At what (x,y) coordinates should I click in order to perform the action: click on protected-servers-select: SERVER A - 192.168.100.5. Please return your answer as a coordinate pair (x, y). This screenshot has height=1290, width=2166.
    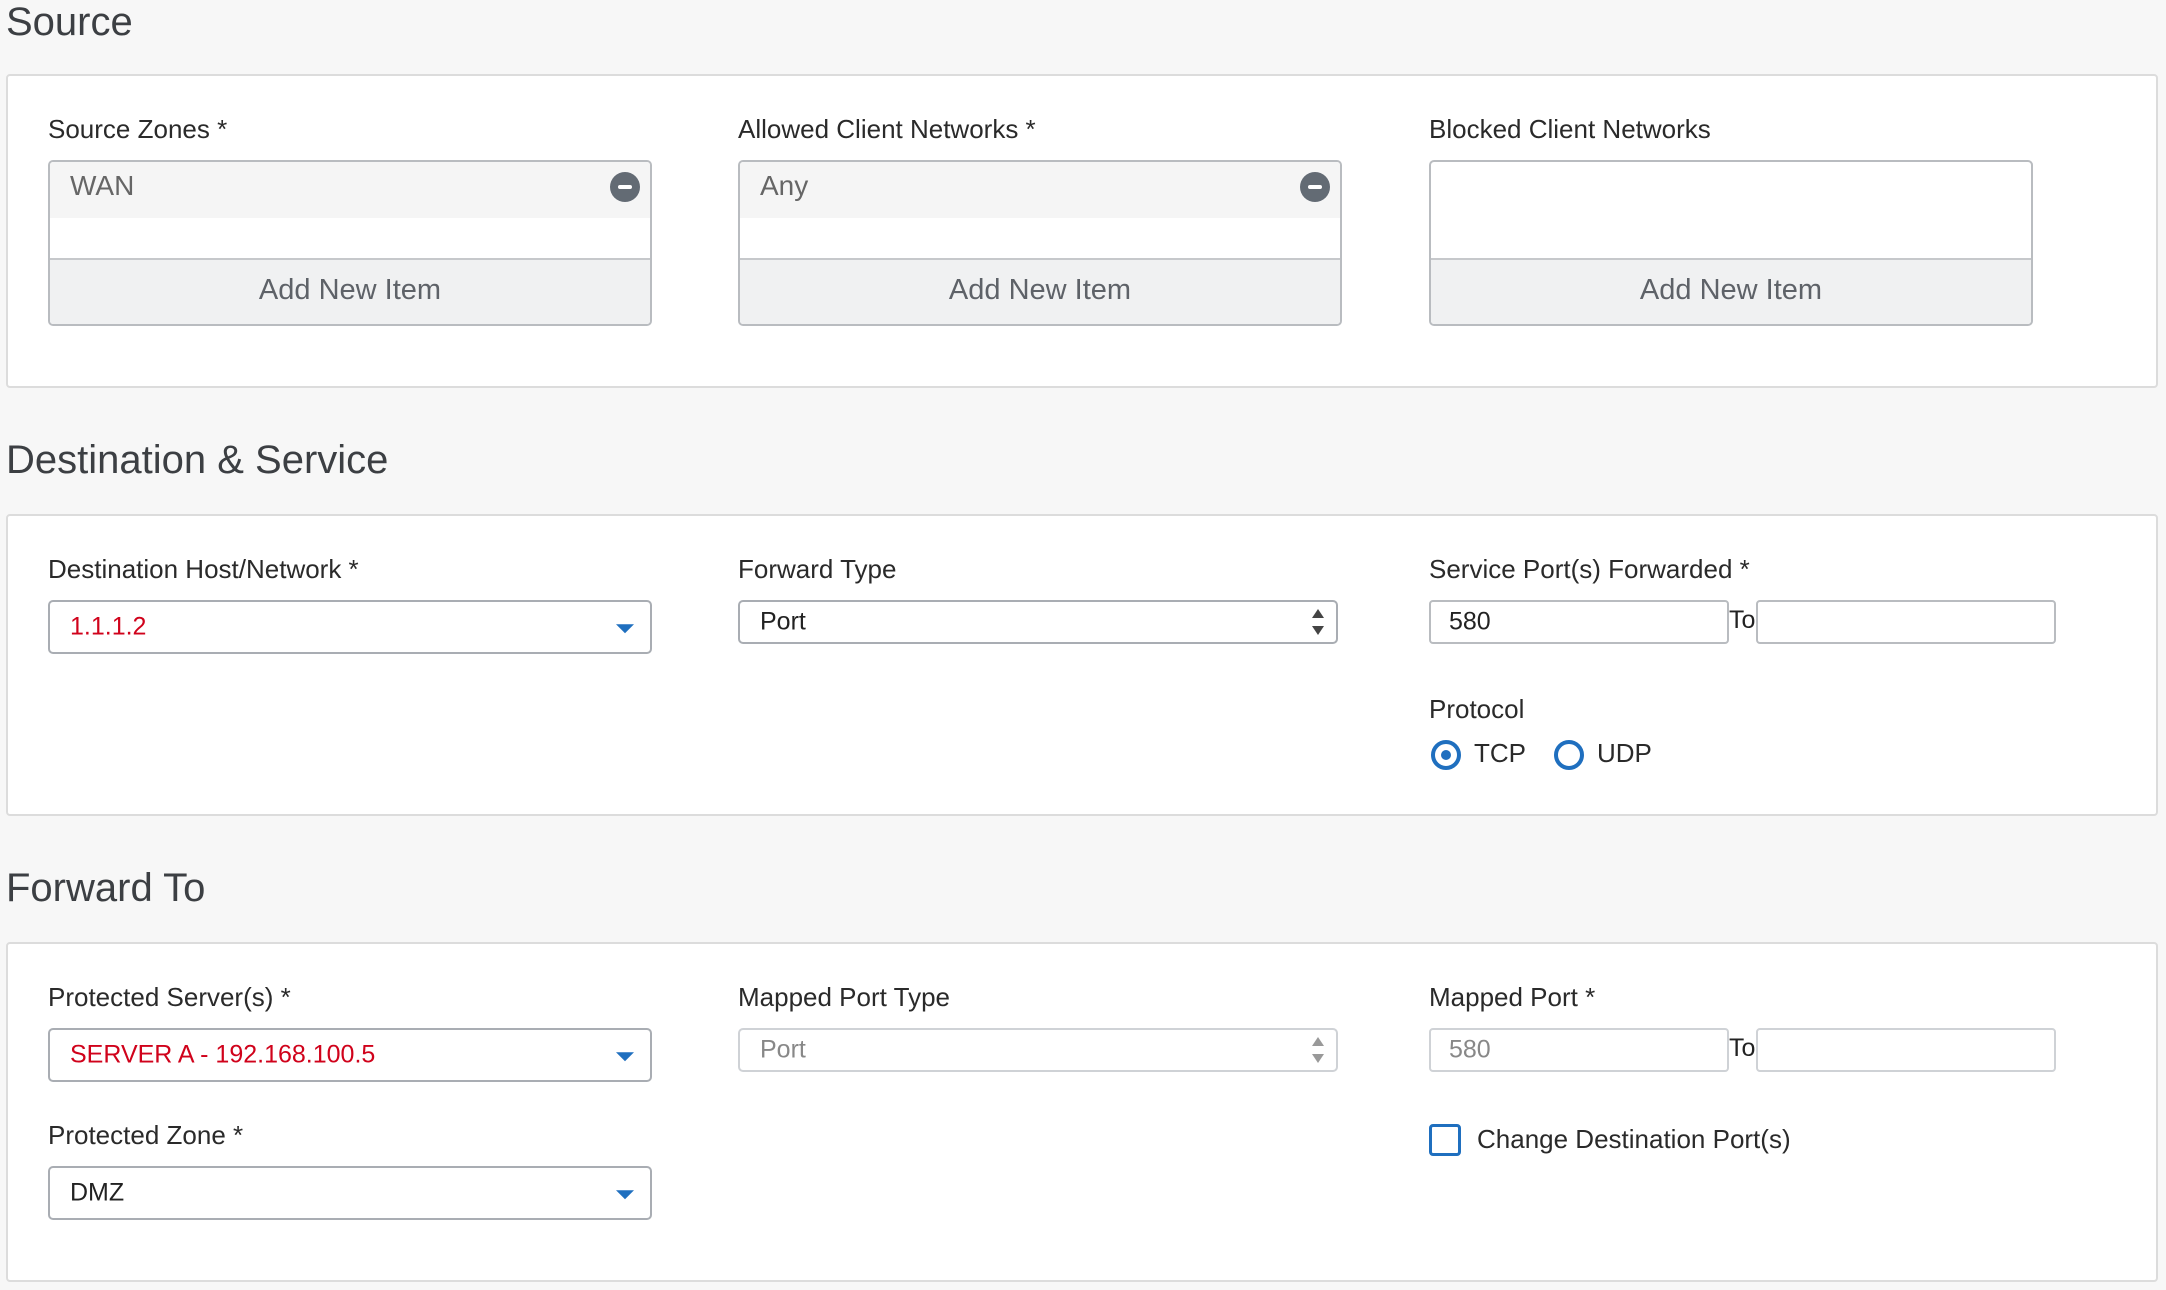
    Looking at the image, I should click on (350, 1055).